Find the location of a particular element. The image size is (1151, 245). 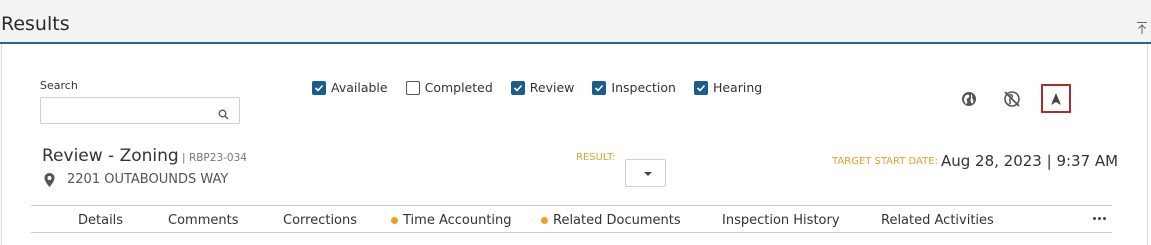

filter-completed: Completed is located at coordinates (449, 87).